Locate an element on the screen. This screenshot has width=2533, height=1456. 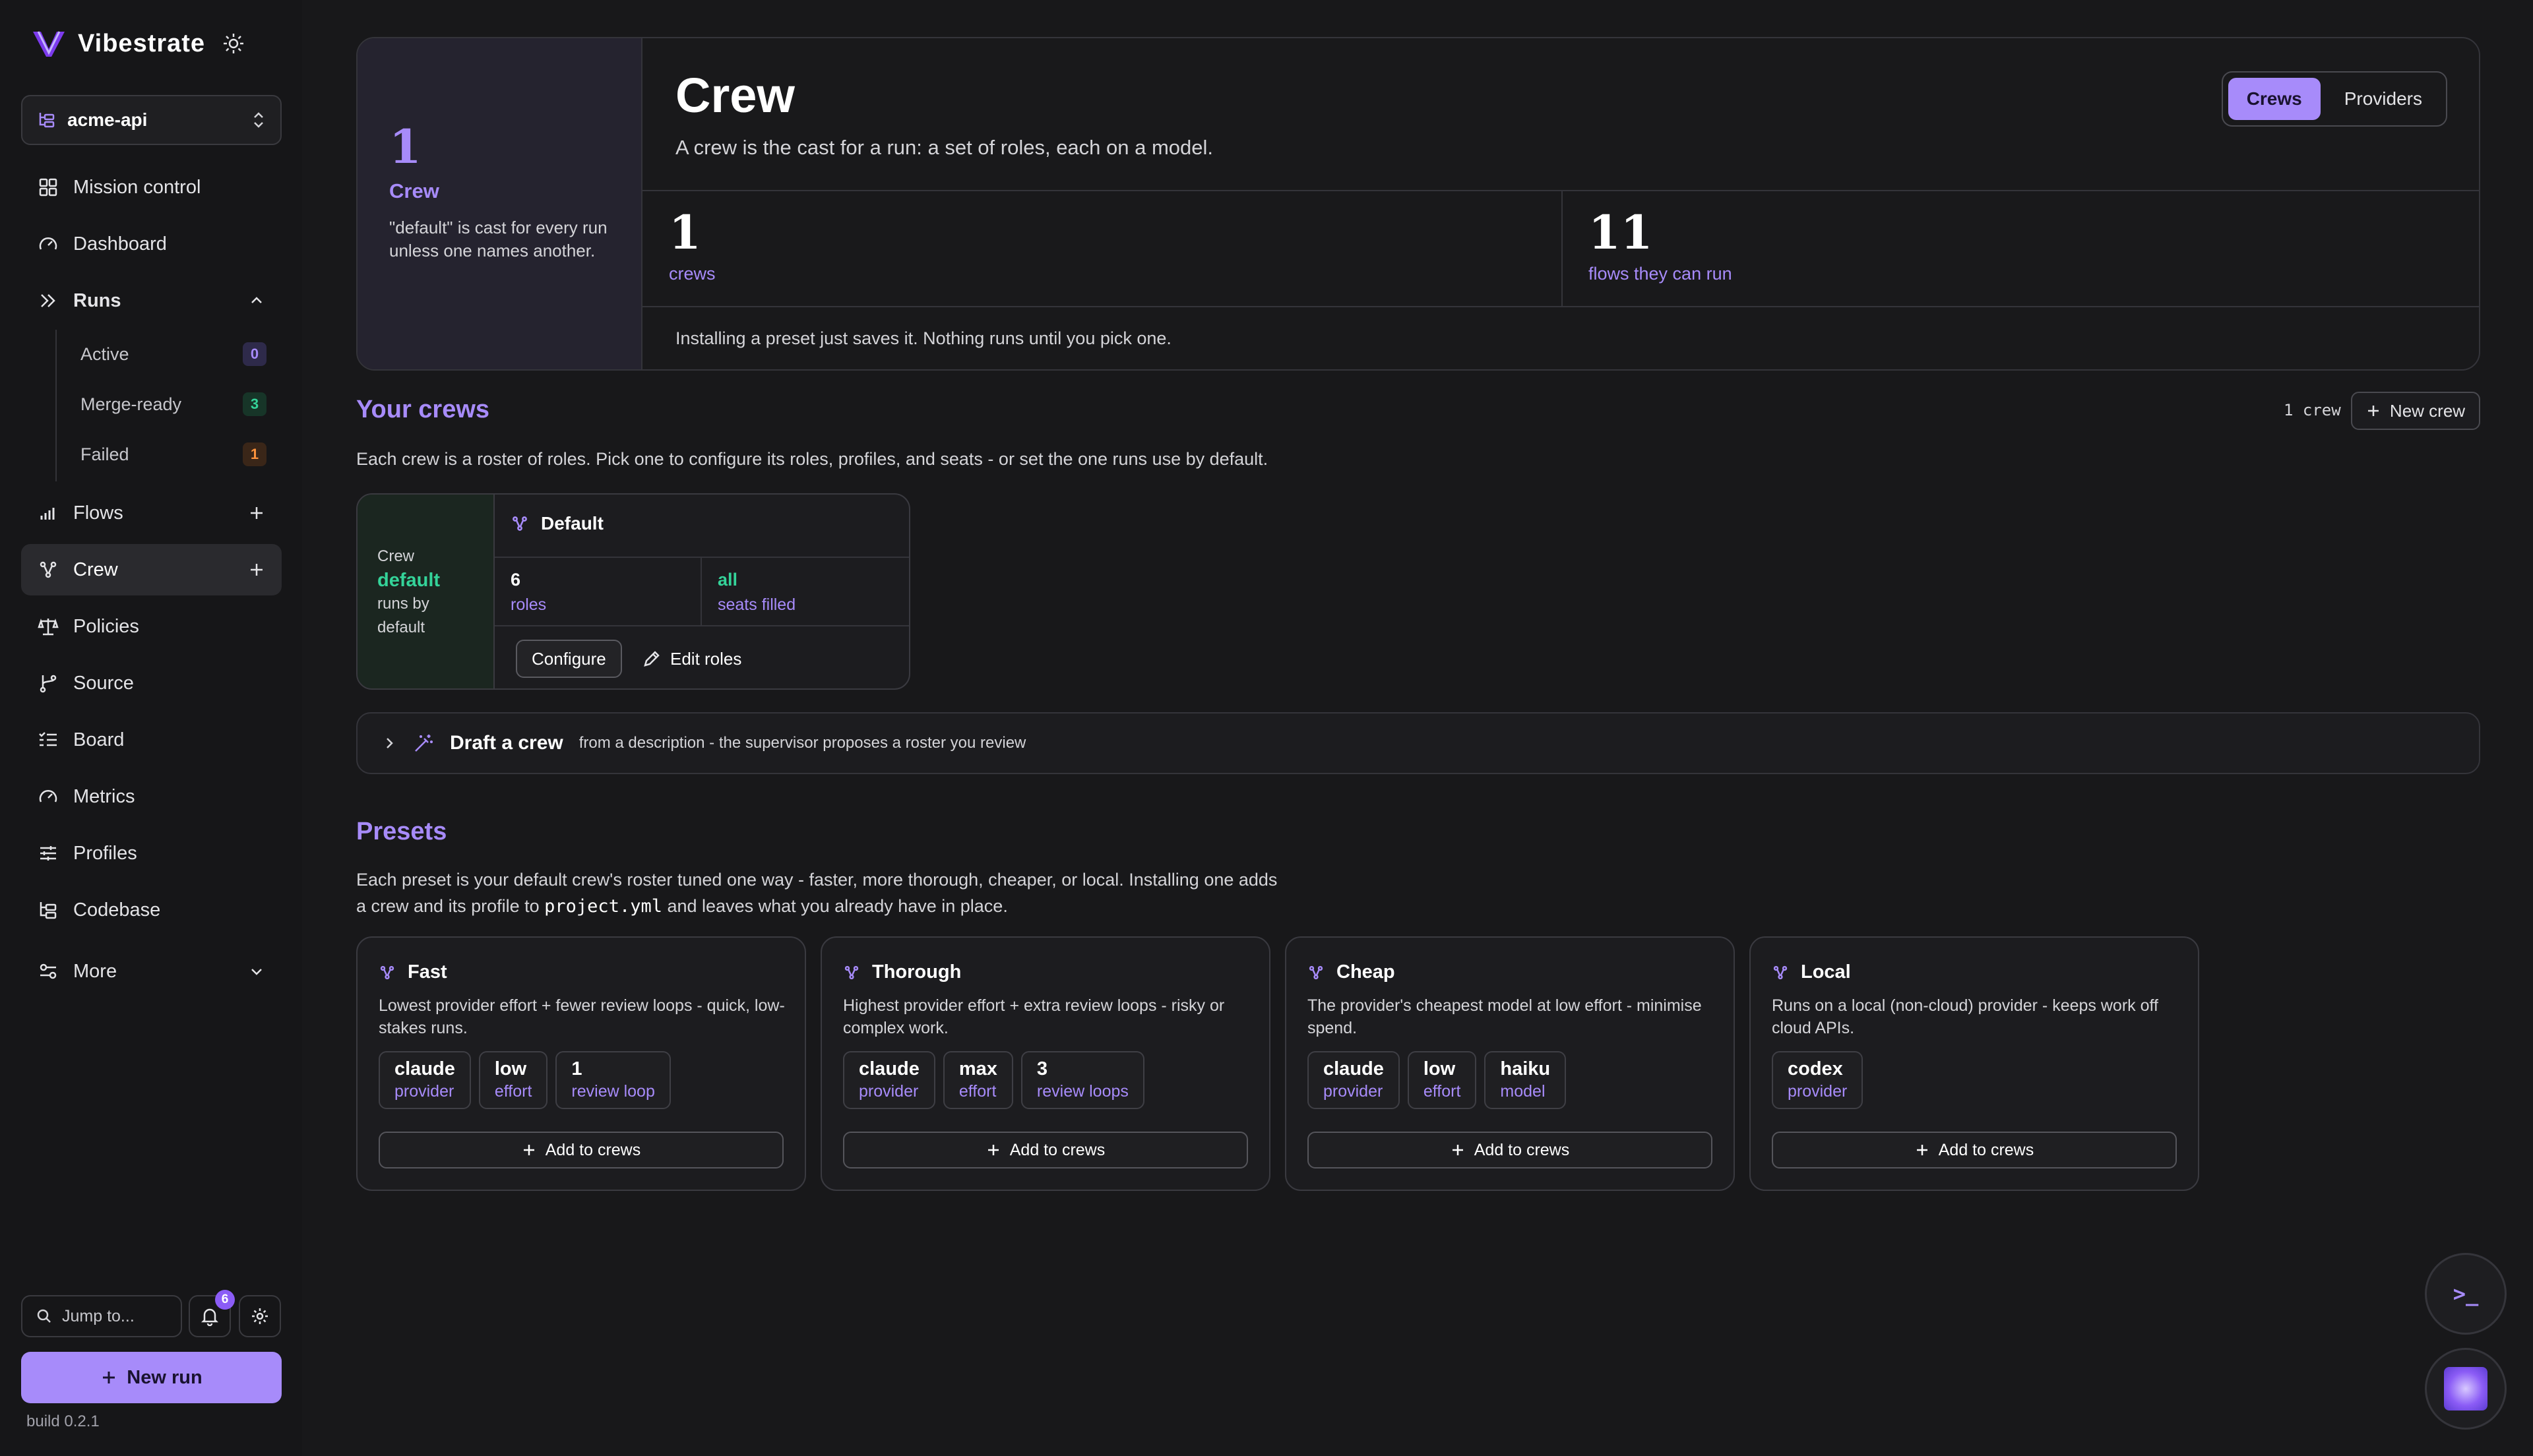
chevron-up-icon is located at coordinates (256, 300).